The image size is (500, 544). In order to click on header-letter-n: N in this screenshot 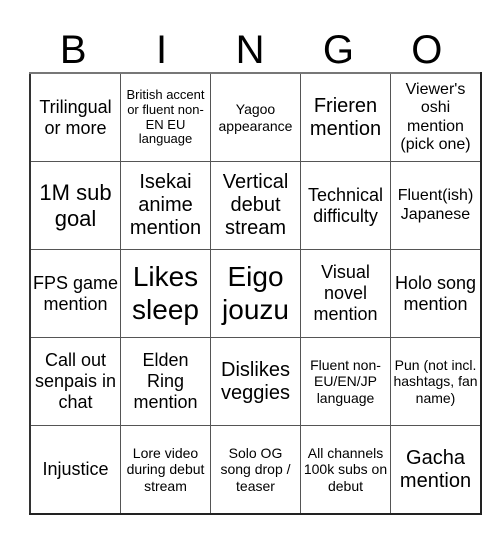, I will do `click(250, 50)`.